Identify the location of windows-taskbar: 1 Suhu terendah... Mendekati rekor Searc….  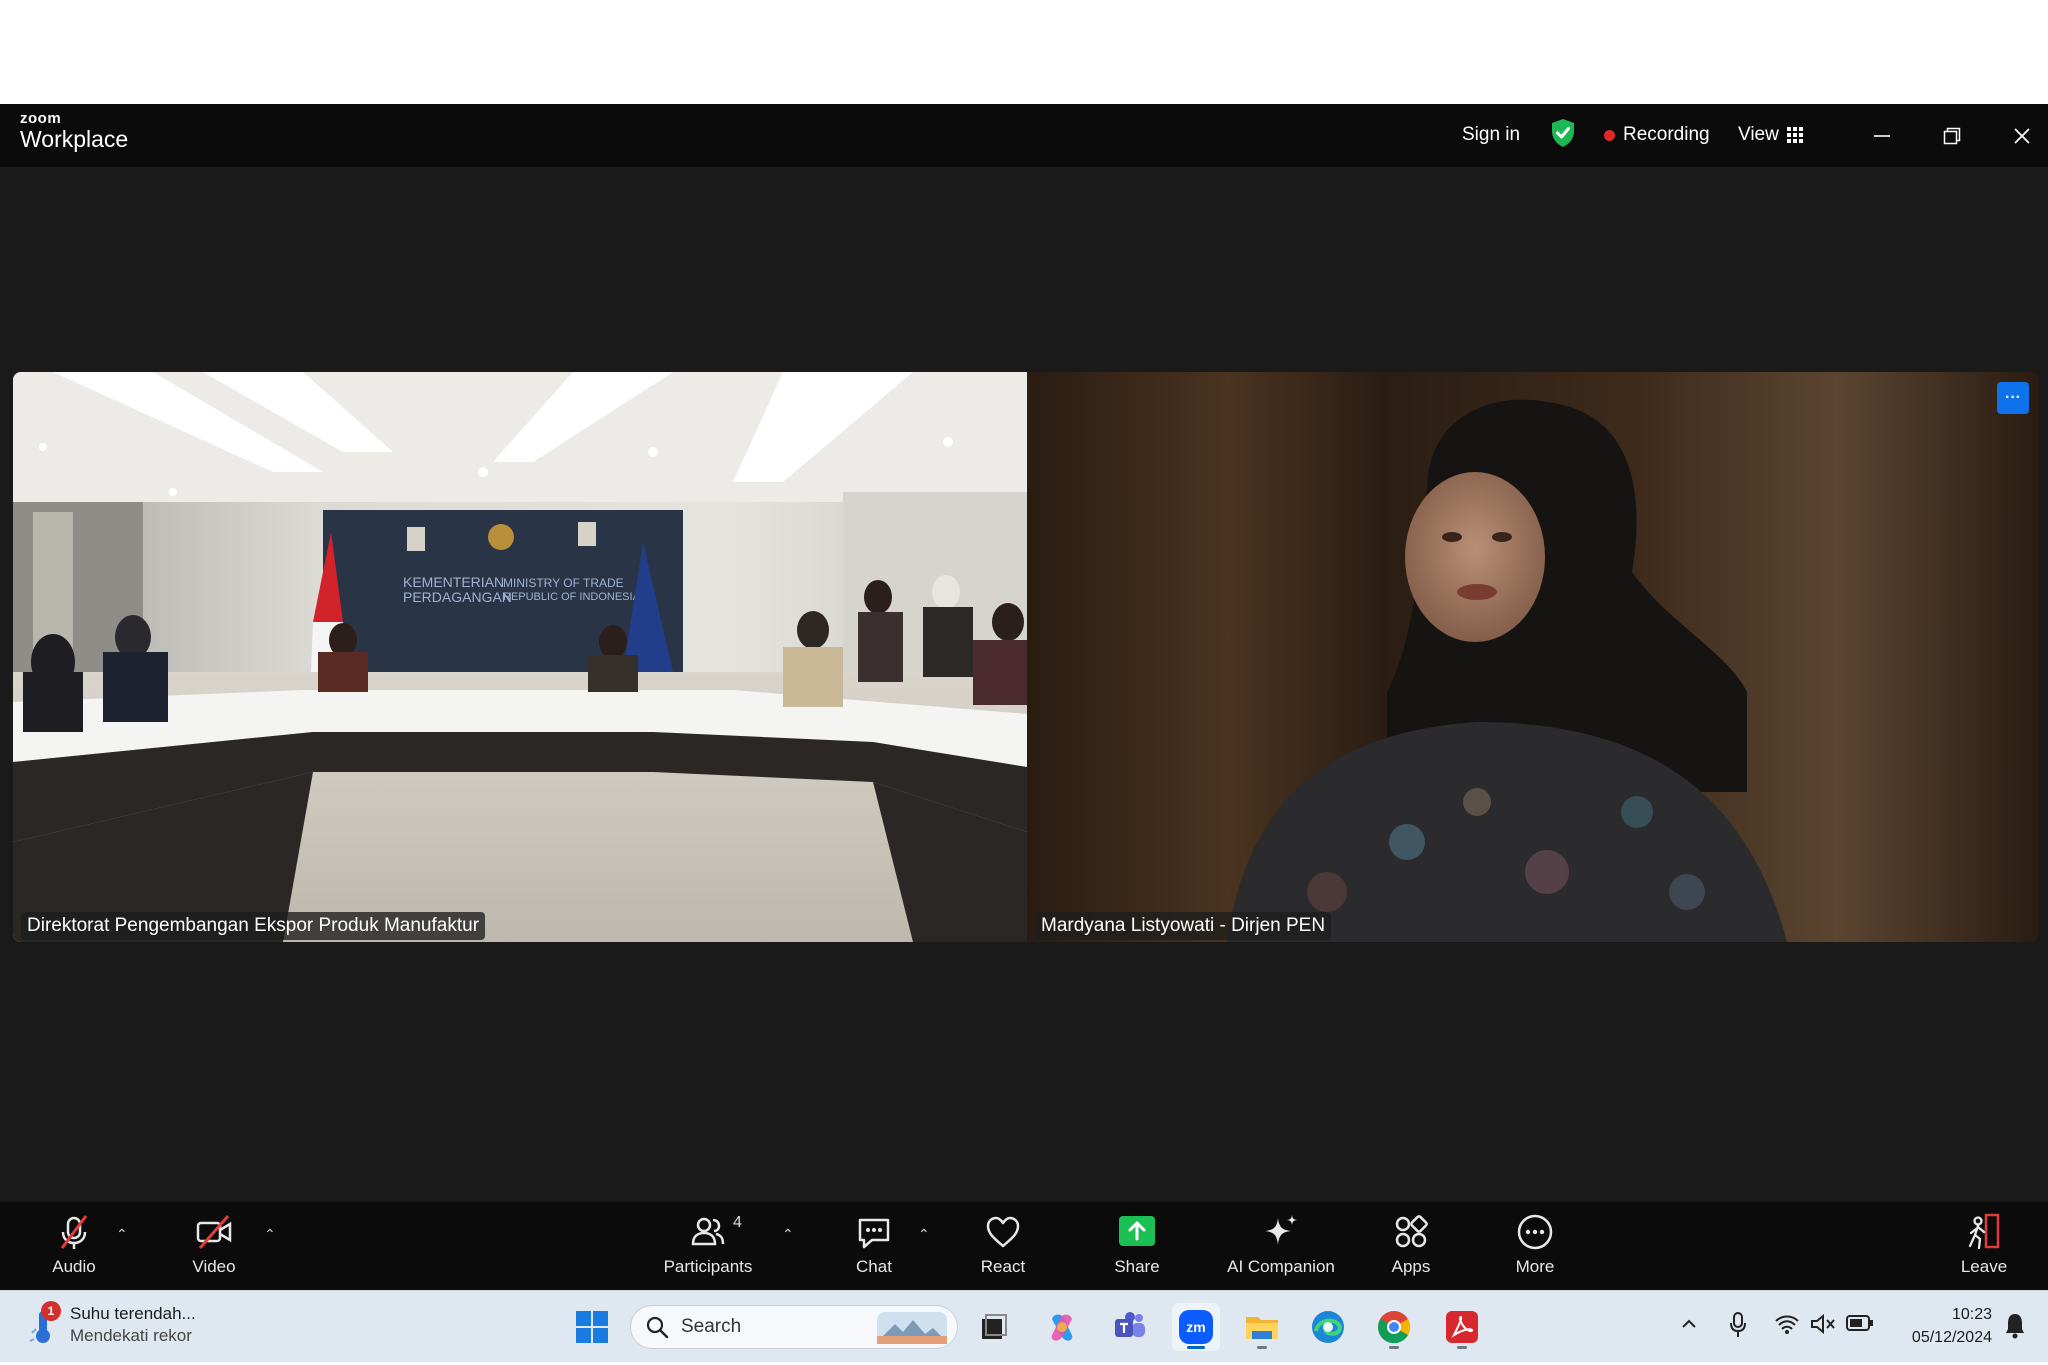
(1024, 1326).